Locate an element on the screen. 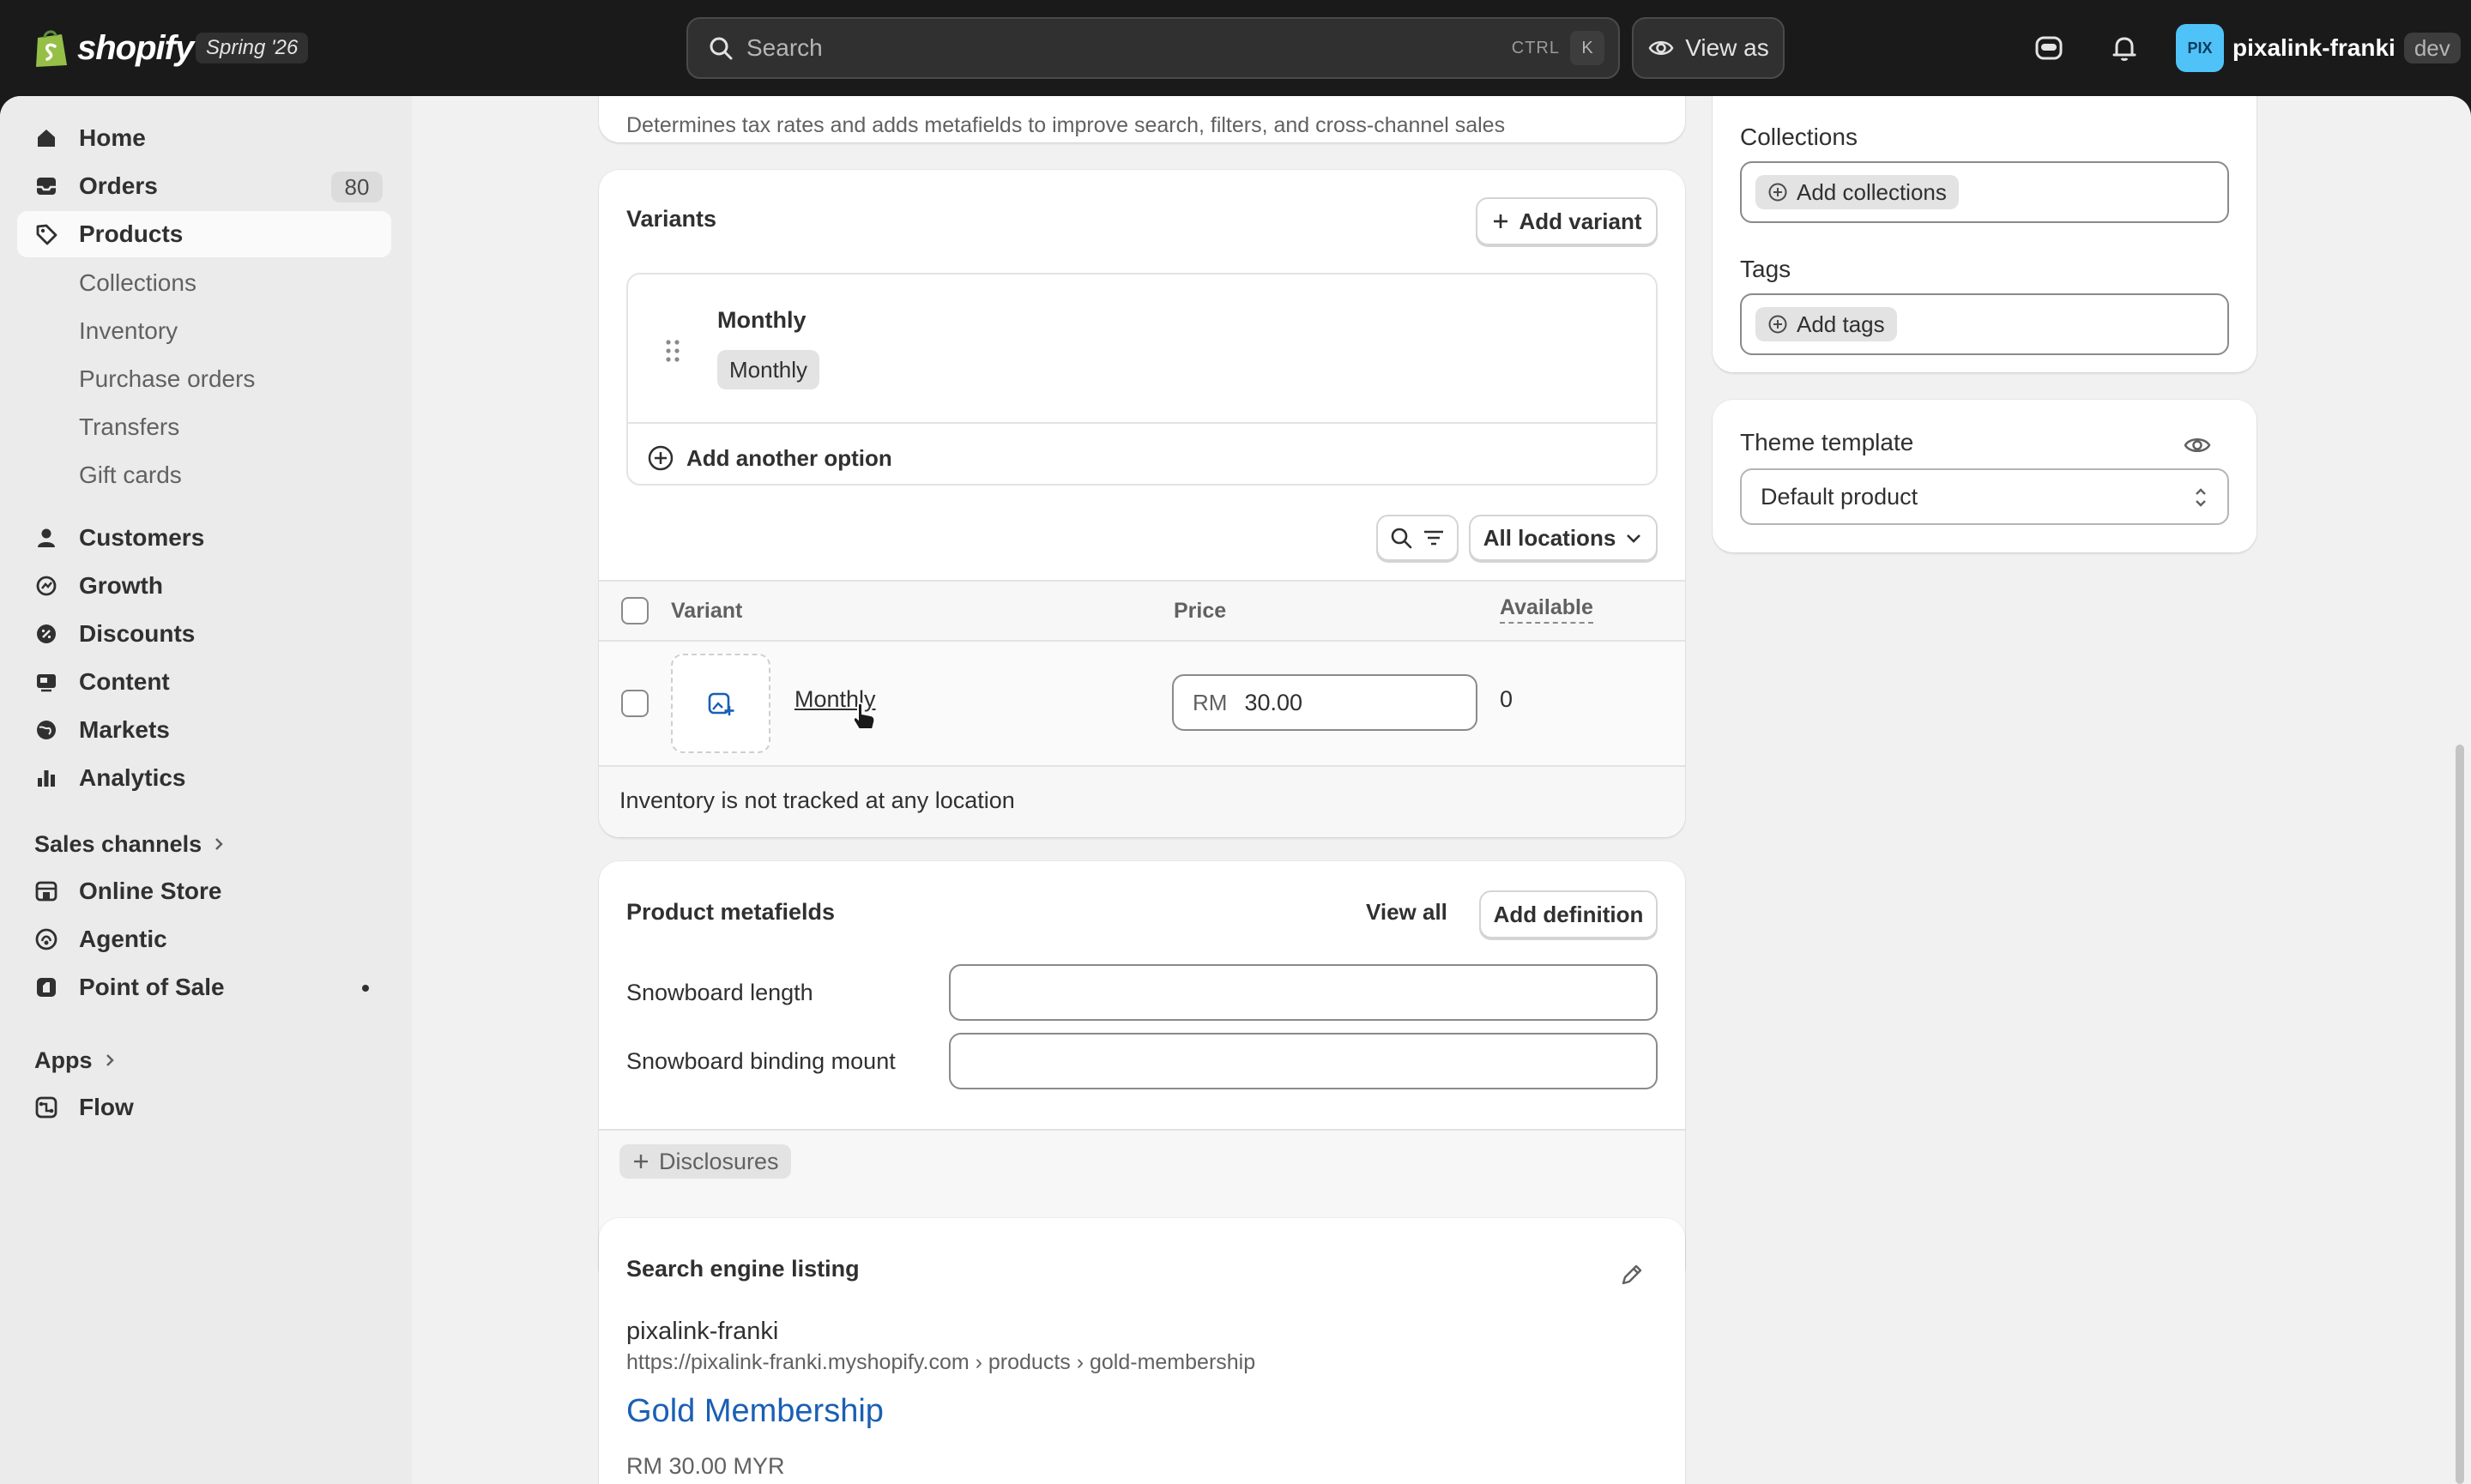 This screenshot has height=1484, width=2471. disclosures-label: Disclosures is located at coordinates (719, 1161).